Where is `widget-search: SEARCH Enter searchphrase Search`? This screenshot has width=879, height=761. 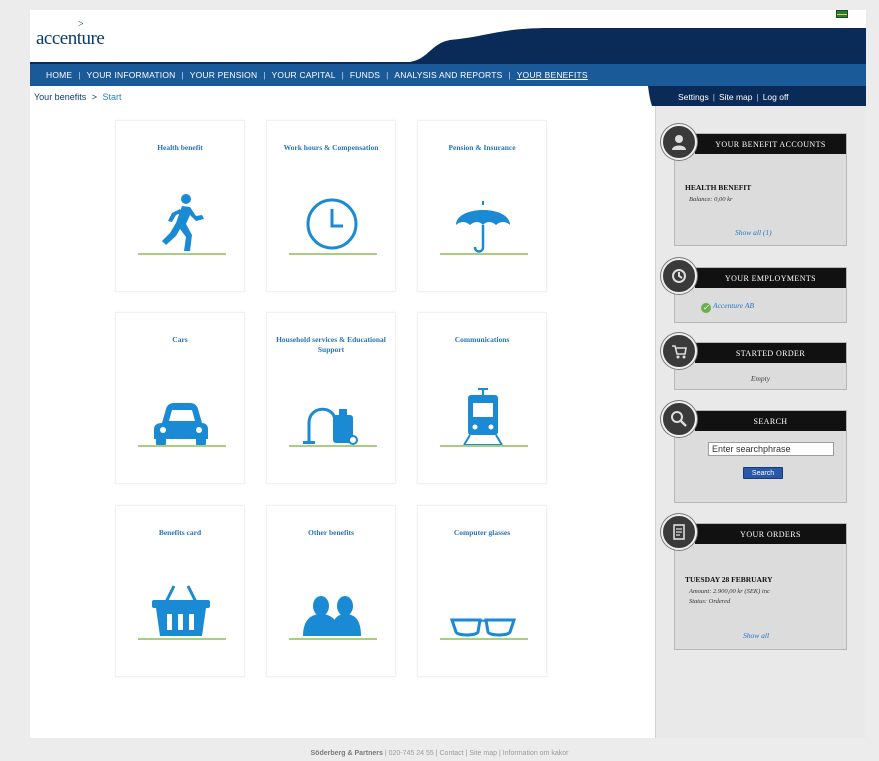
widget-search: SEARCH Enter searchphrase Search is located at coordinates (754, 452).